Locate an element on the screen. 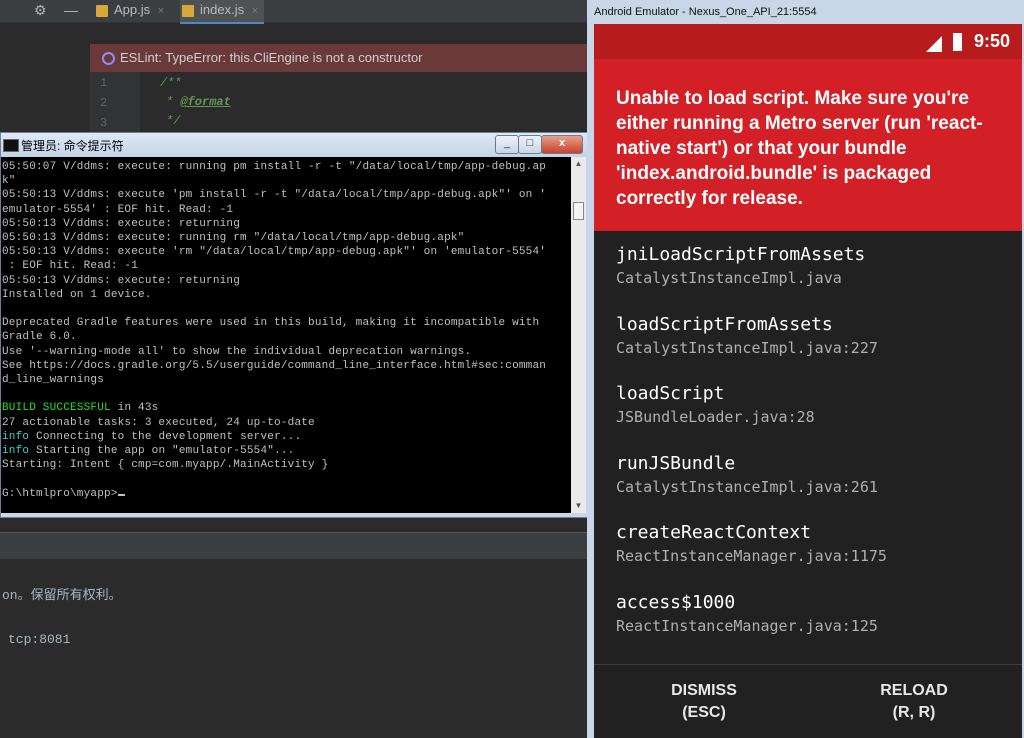  stack-frame: access$1000 ReactInstanceManager.java:125 is located at coordinates (747, 613).